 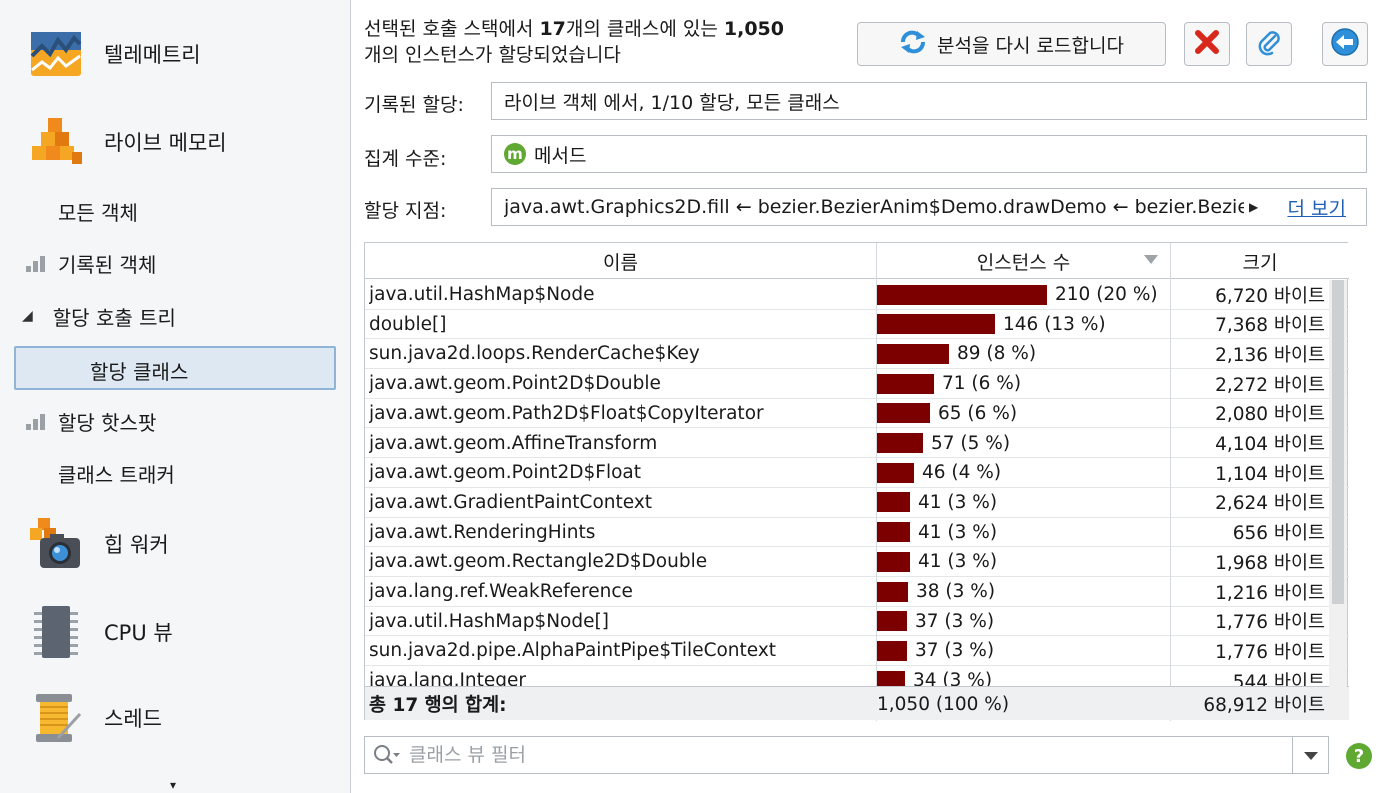 What do you see at coordinates (175, 263) in the screenshot?
I see `sidebar-item-recorded-objects: 기록된 객체` at bounding box center [175, 263].